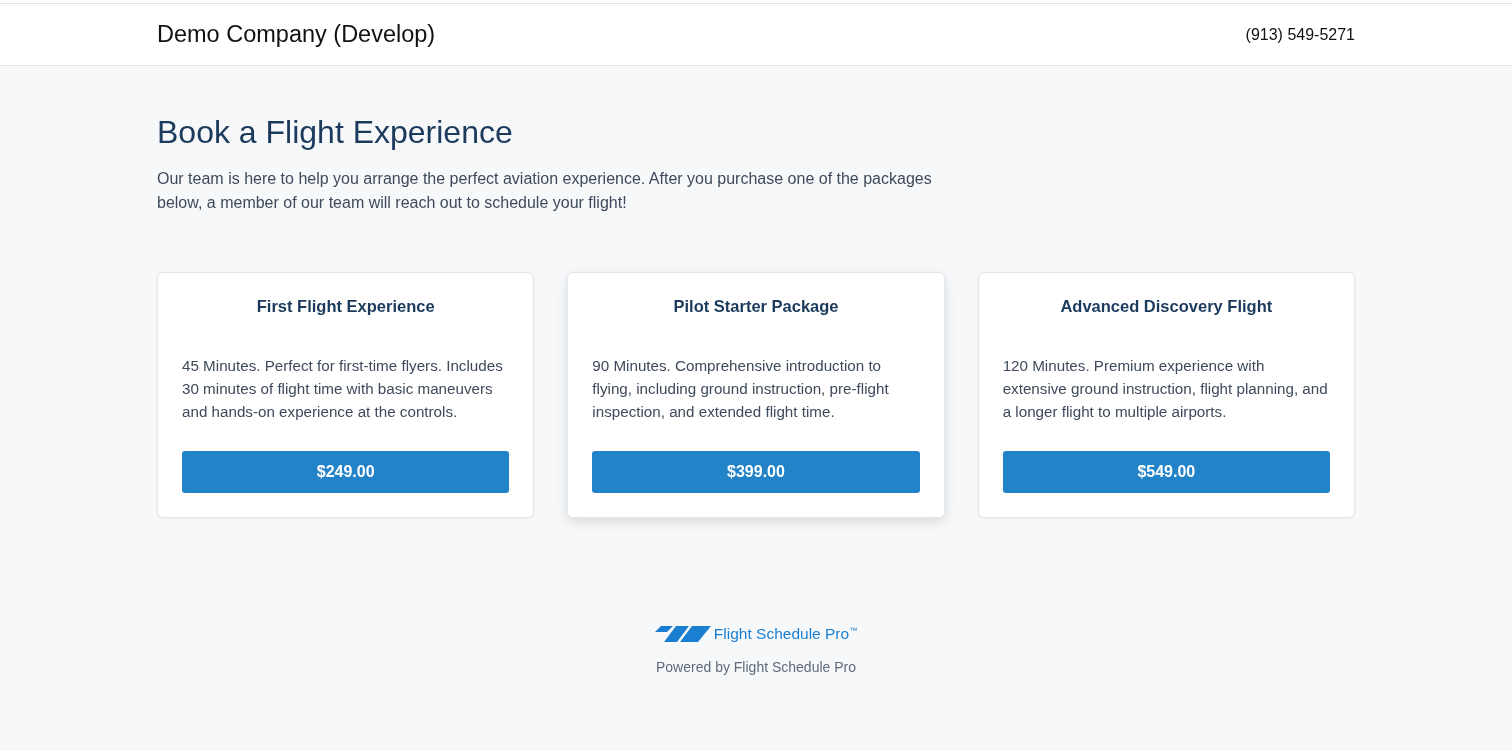 The image size is (1512, 751). I want to click on phone-number: (913) 549-5271, so click(1300, 34).